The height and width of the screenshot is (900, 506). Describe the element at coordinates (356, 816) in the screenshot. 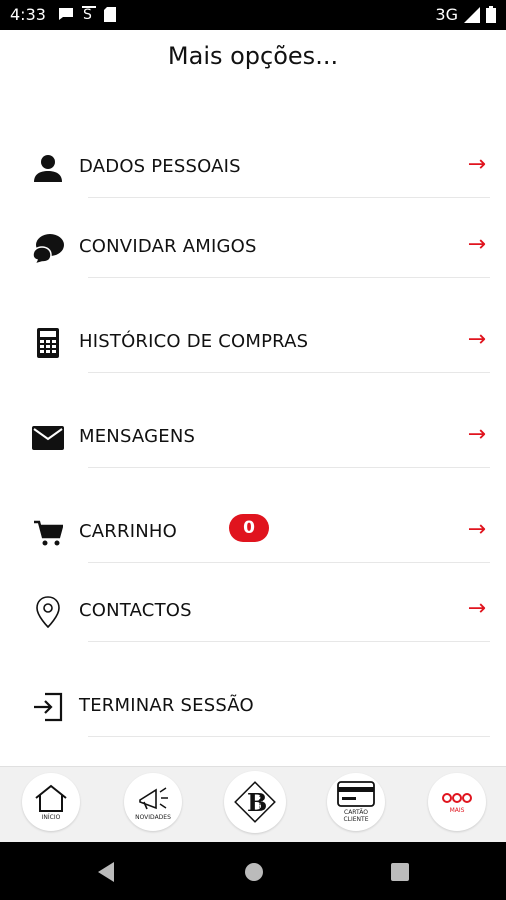

I see `tab-label: CARTÃO CLIENTE` at that location.